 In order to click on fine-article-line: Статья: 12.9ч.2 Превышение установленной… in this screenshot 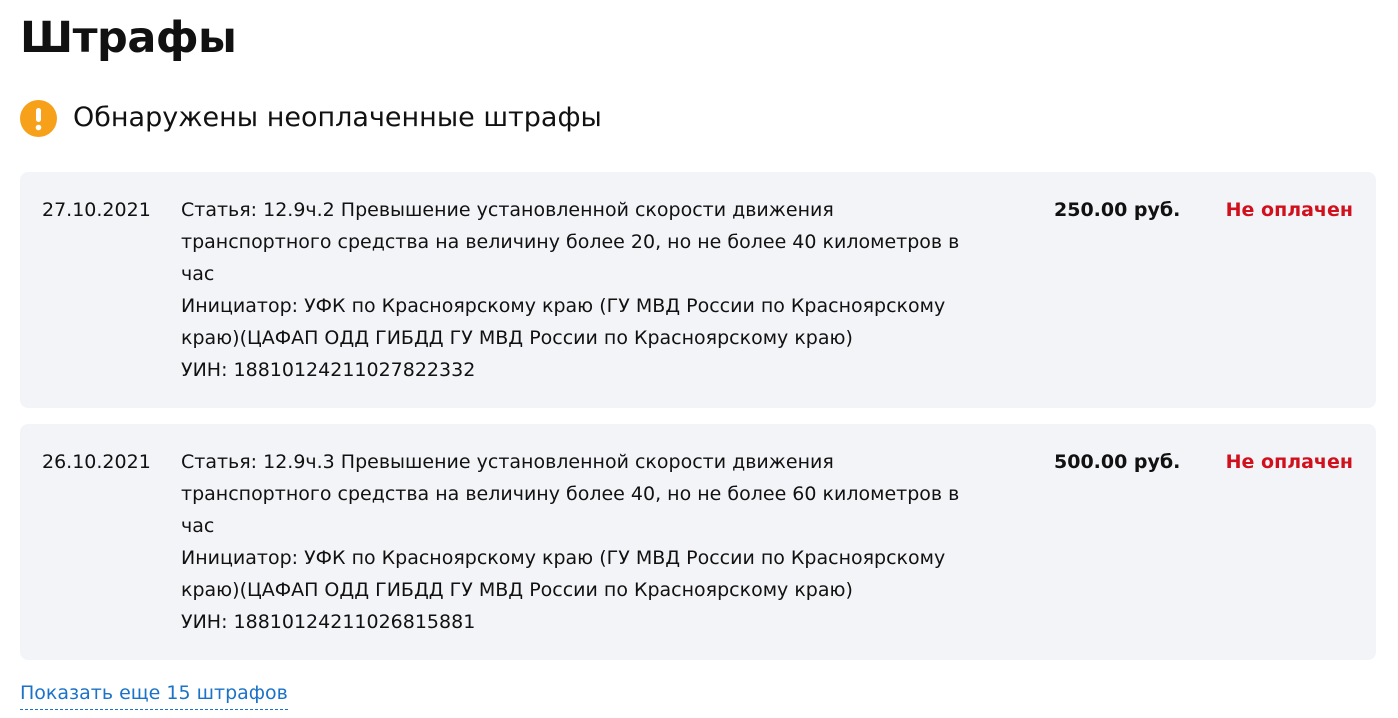, I will do `click(507, 210)`.